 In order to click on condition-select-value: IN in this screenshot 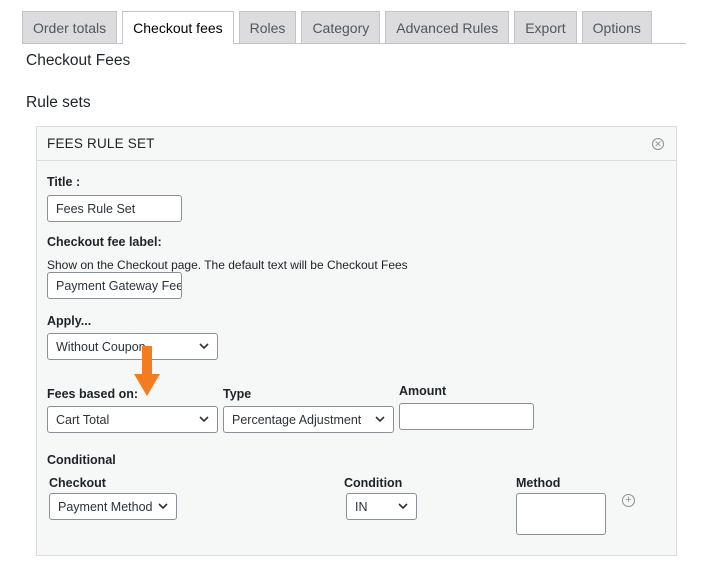, I will do `click(361, 506)`.